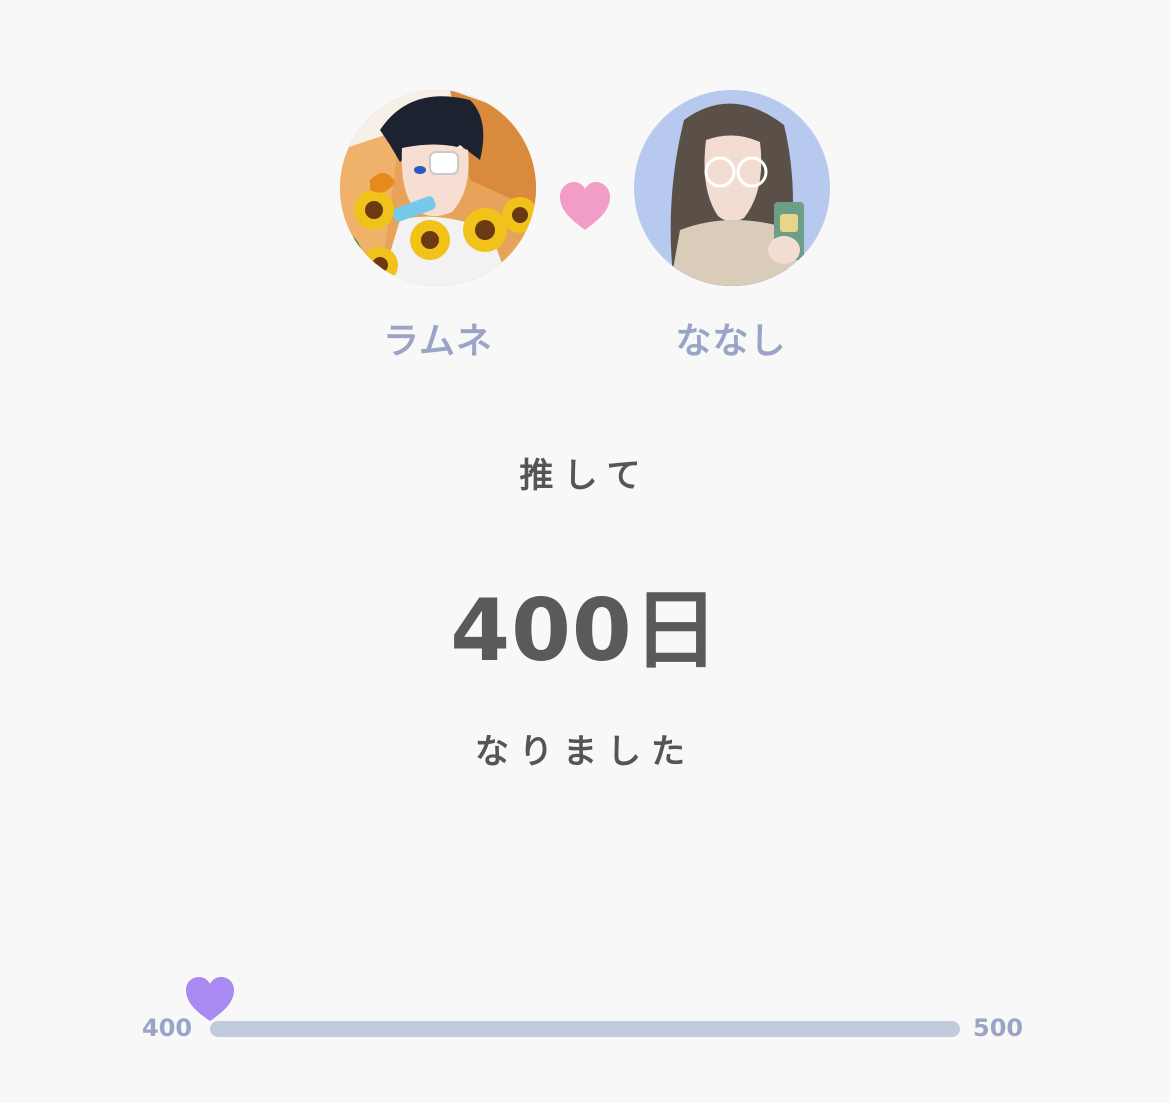 The width and height of the screenshot is (1170, 1103). What do you see at coordinates (585, 1029) in the screenshot?
I see `progress-track` at bounding box center [585, 1029].